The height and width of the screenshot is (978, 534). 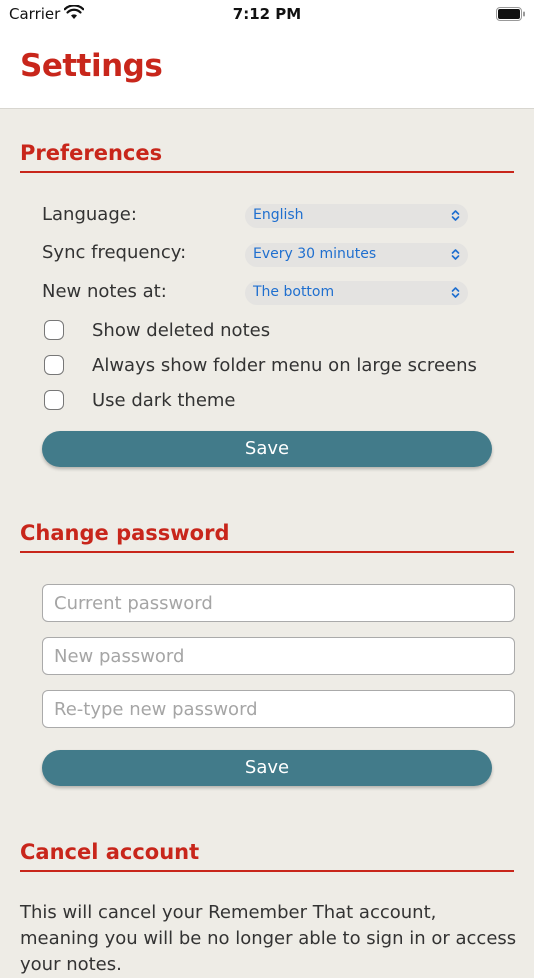 I want to click on save-password-button: Save, so click(x=267, y=768).